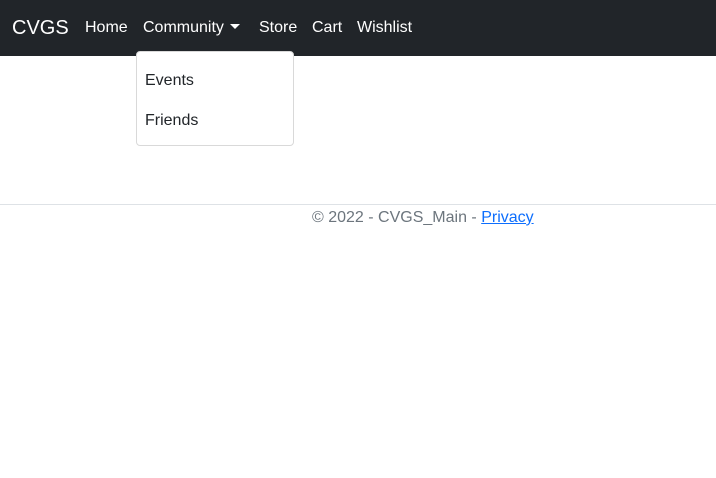 This screenshot has height=478, width=716. What do you see at coordinates (171, 121) in the screenshot?
I see `dropdown-item-friends: Friends` at bounding box center [171, 121].